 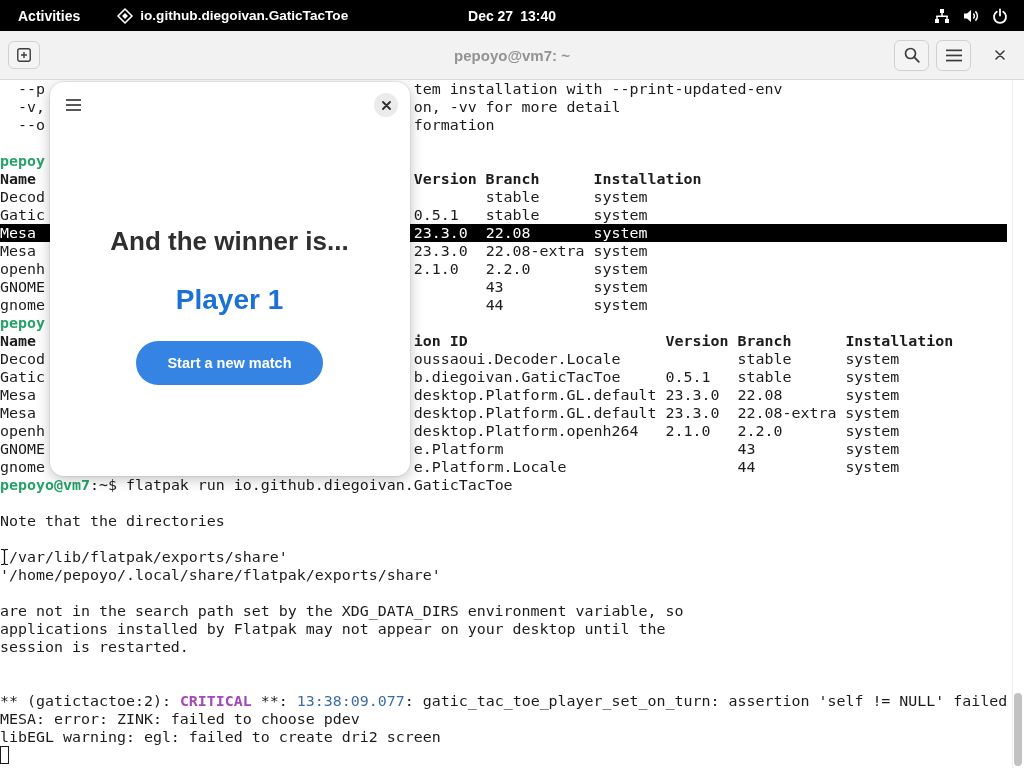 I want to click on terminal-text: session is restarted., so click(x=94, y=647).